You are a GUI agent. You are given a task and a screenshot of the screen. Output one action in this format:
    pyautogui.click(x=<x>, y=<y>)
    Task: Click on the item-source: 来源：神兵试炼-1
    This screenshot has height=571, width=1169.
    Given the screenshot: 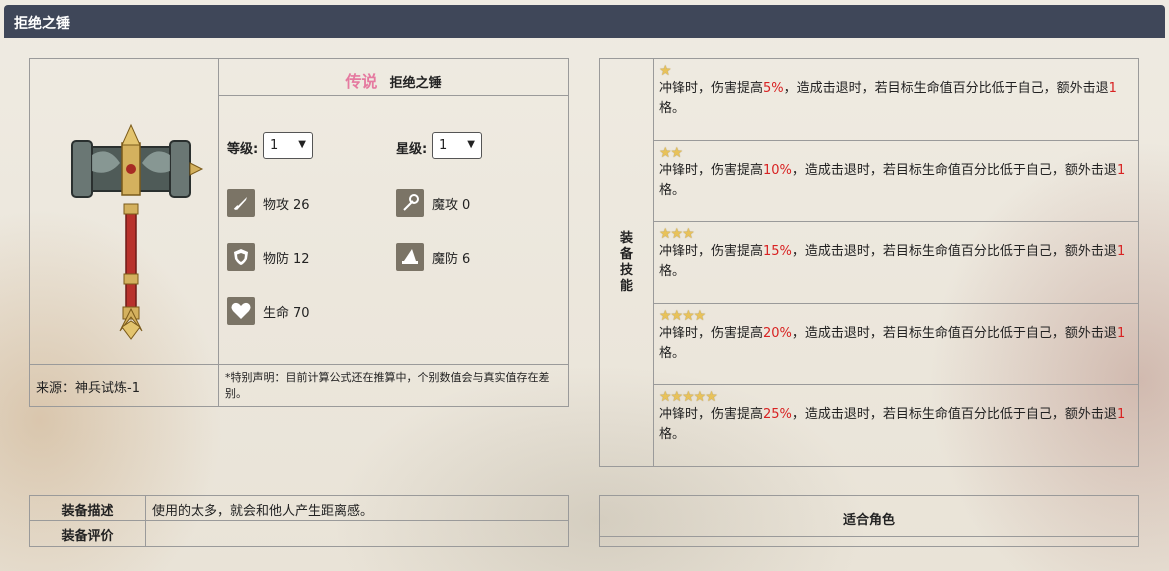 What is the action you would take?
    pyautogui.click(x=124, y=385)
    